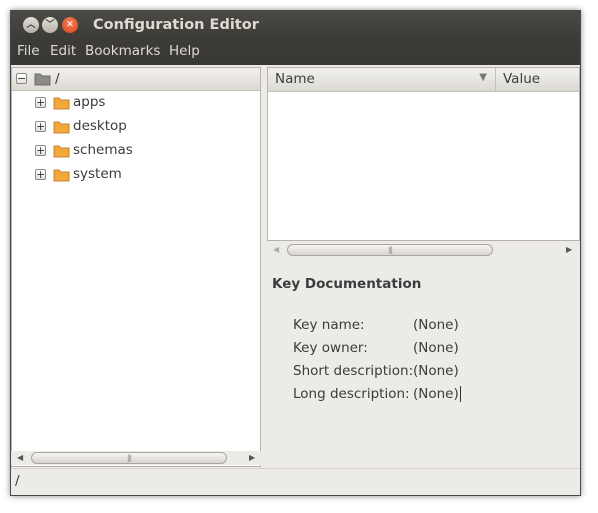  What do you see at coordinates (17, 481) in the screenshot?
I see `status-path: /` at bounding box center [17, 481].